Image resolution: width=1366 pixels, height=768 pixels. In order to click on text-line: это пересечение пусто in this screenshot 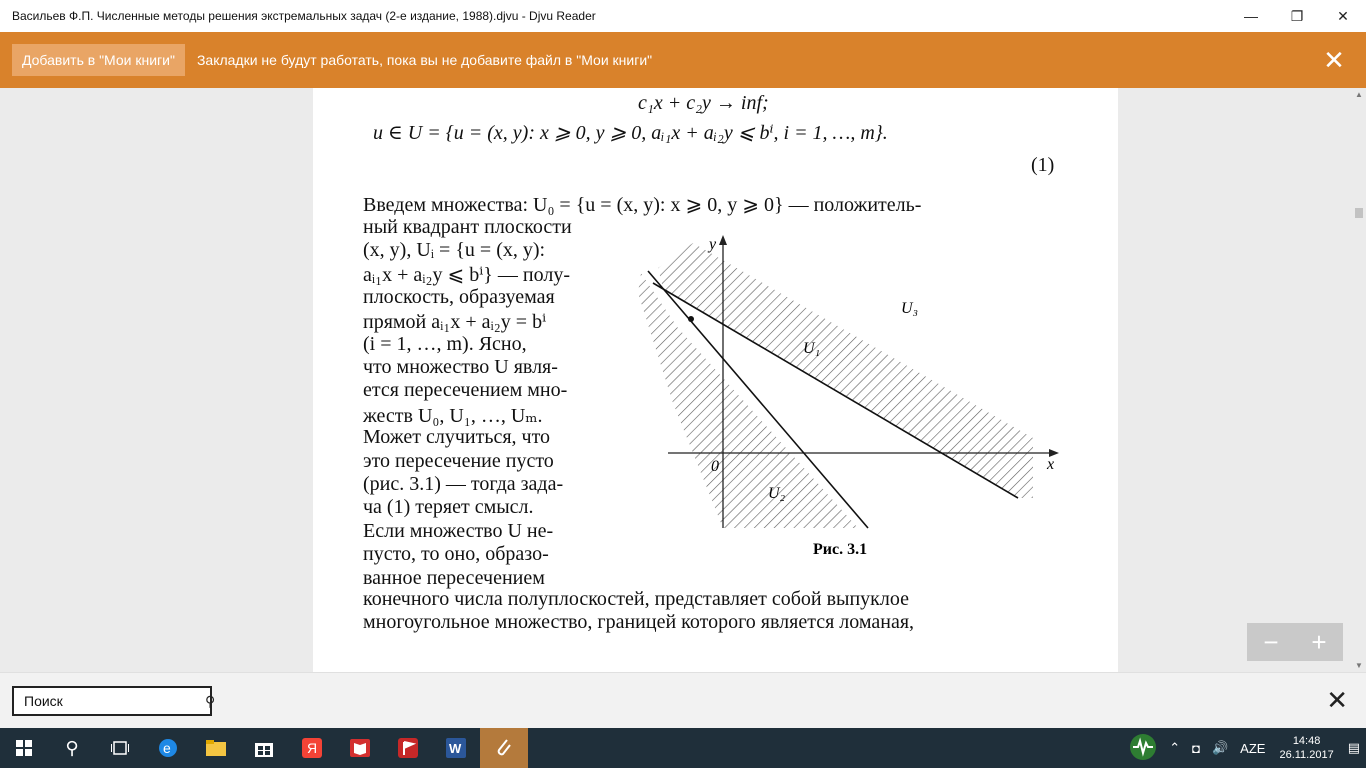, I will do `click(458, 461)`.